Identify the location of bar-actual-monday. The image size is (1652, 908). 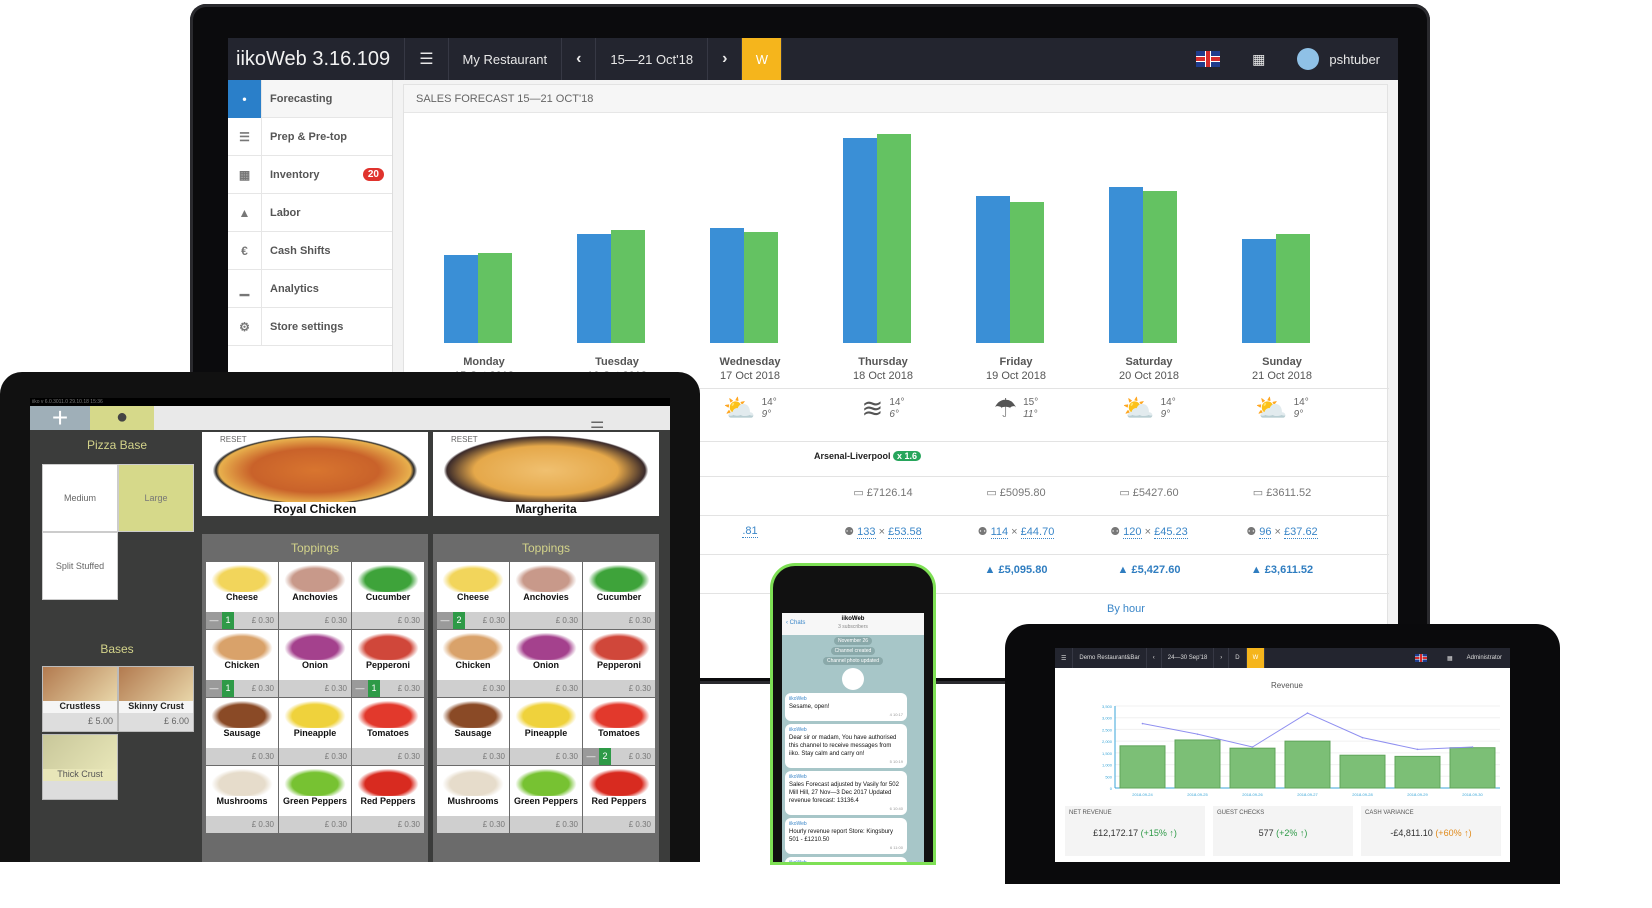
(461, 298).